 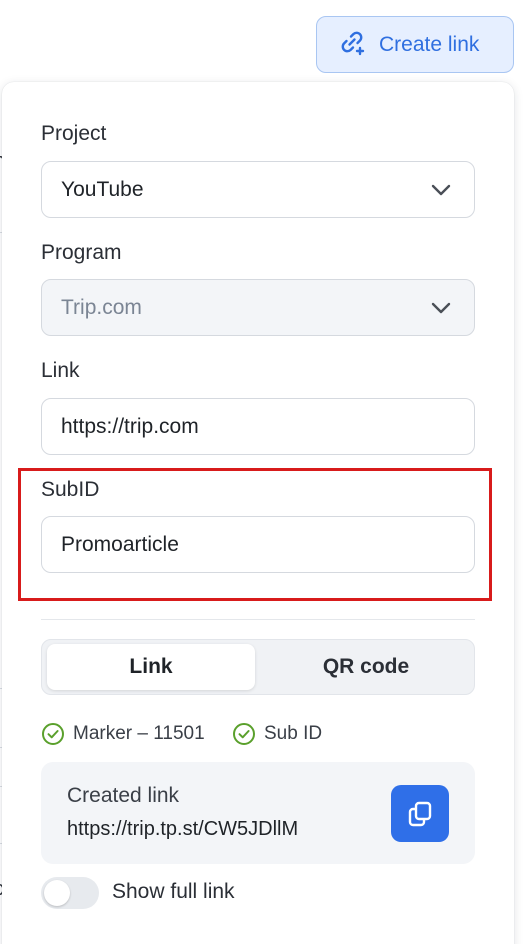 I want to click on marker-check: Marker – 11501, so click(x=123, y=734).